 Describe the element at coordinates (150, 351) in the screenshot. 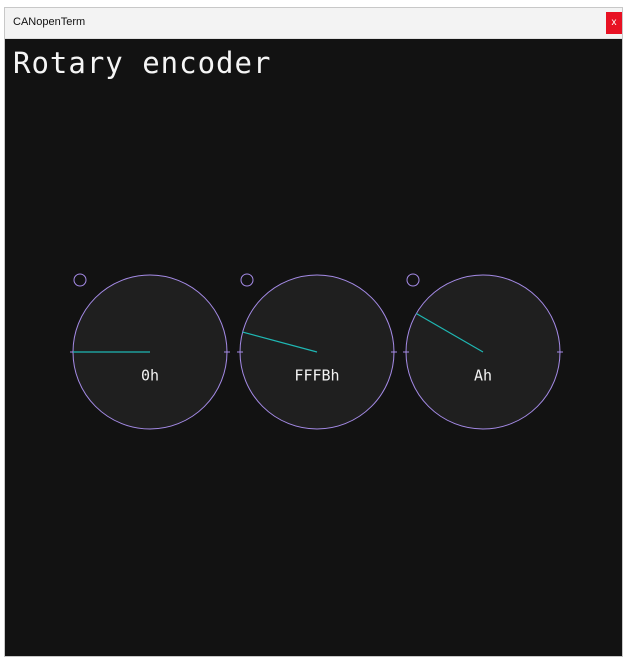

I see `encoder-1: 0h` at that location.